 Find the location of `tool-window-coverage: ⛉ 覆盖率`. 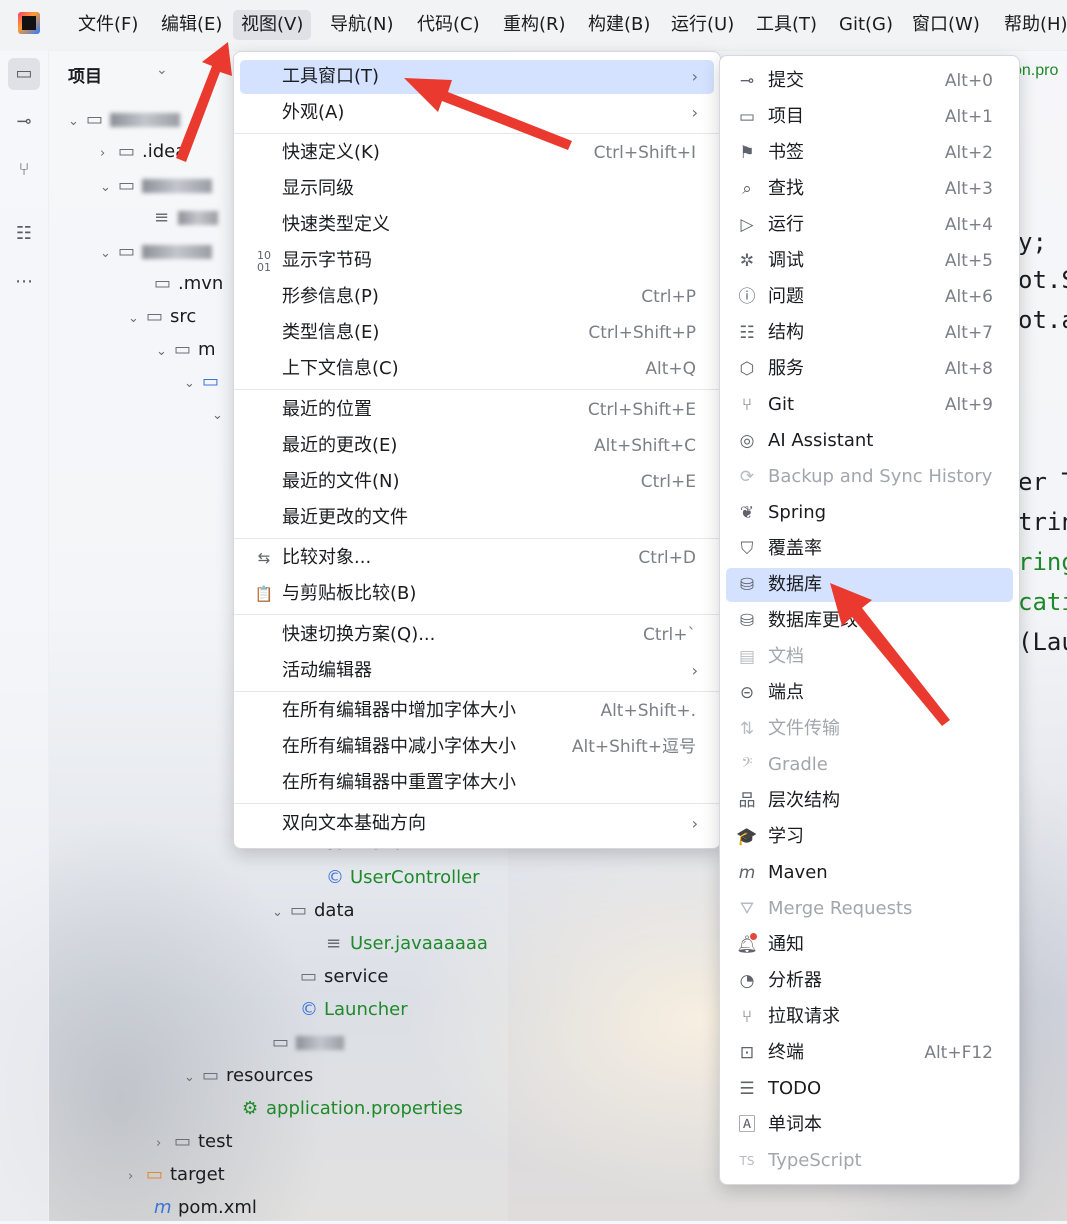

tool-window-coverage: ⛉ 覆盖率 is located at coordinates (869, 549).